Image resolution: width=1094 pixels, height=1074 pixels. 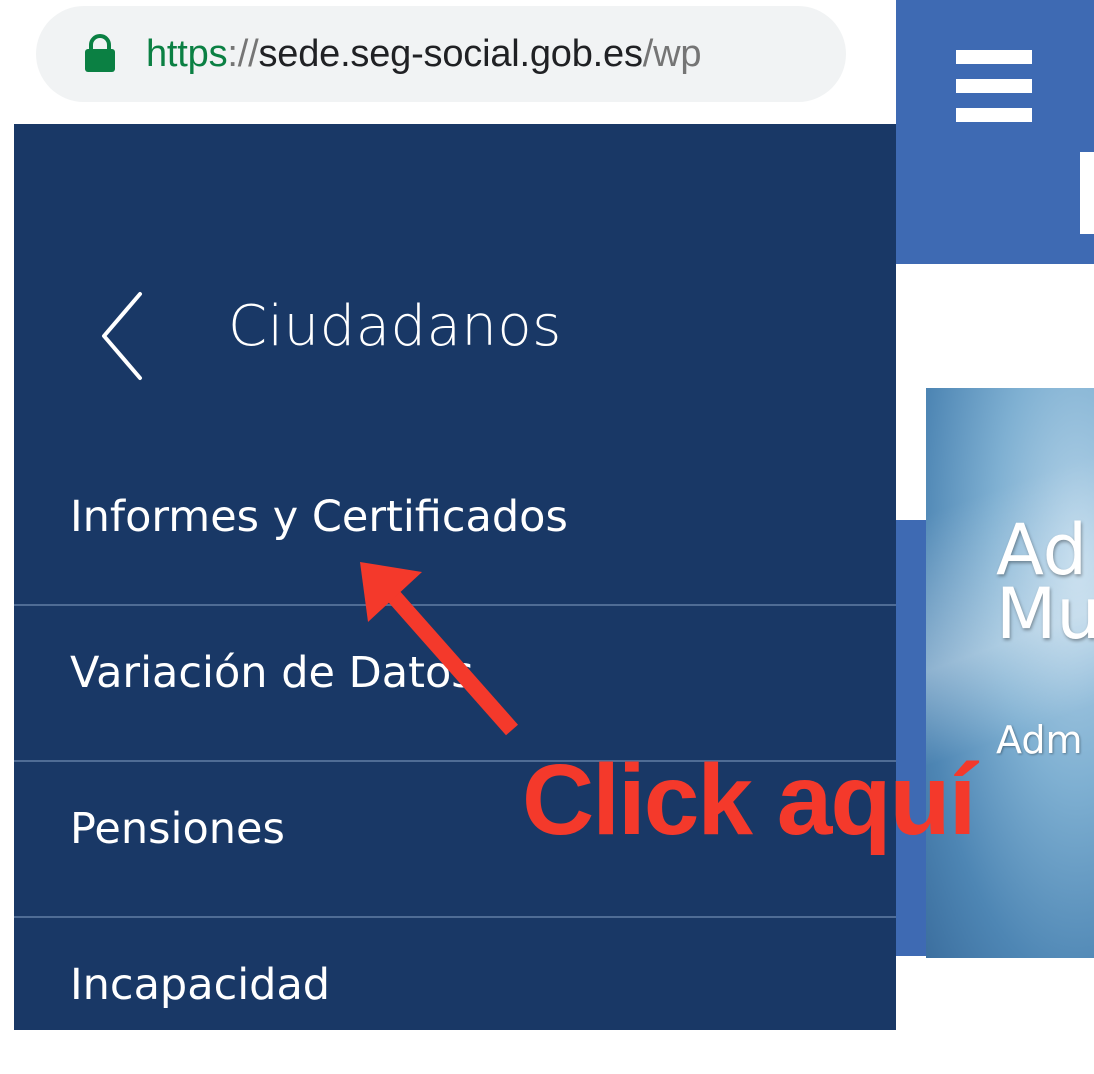 I want to click on banner-subtitle: Adm, so click(x=1039, y=740).